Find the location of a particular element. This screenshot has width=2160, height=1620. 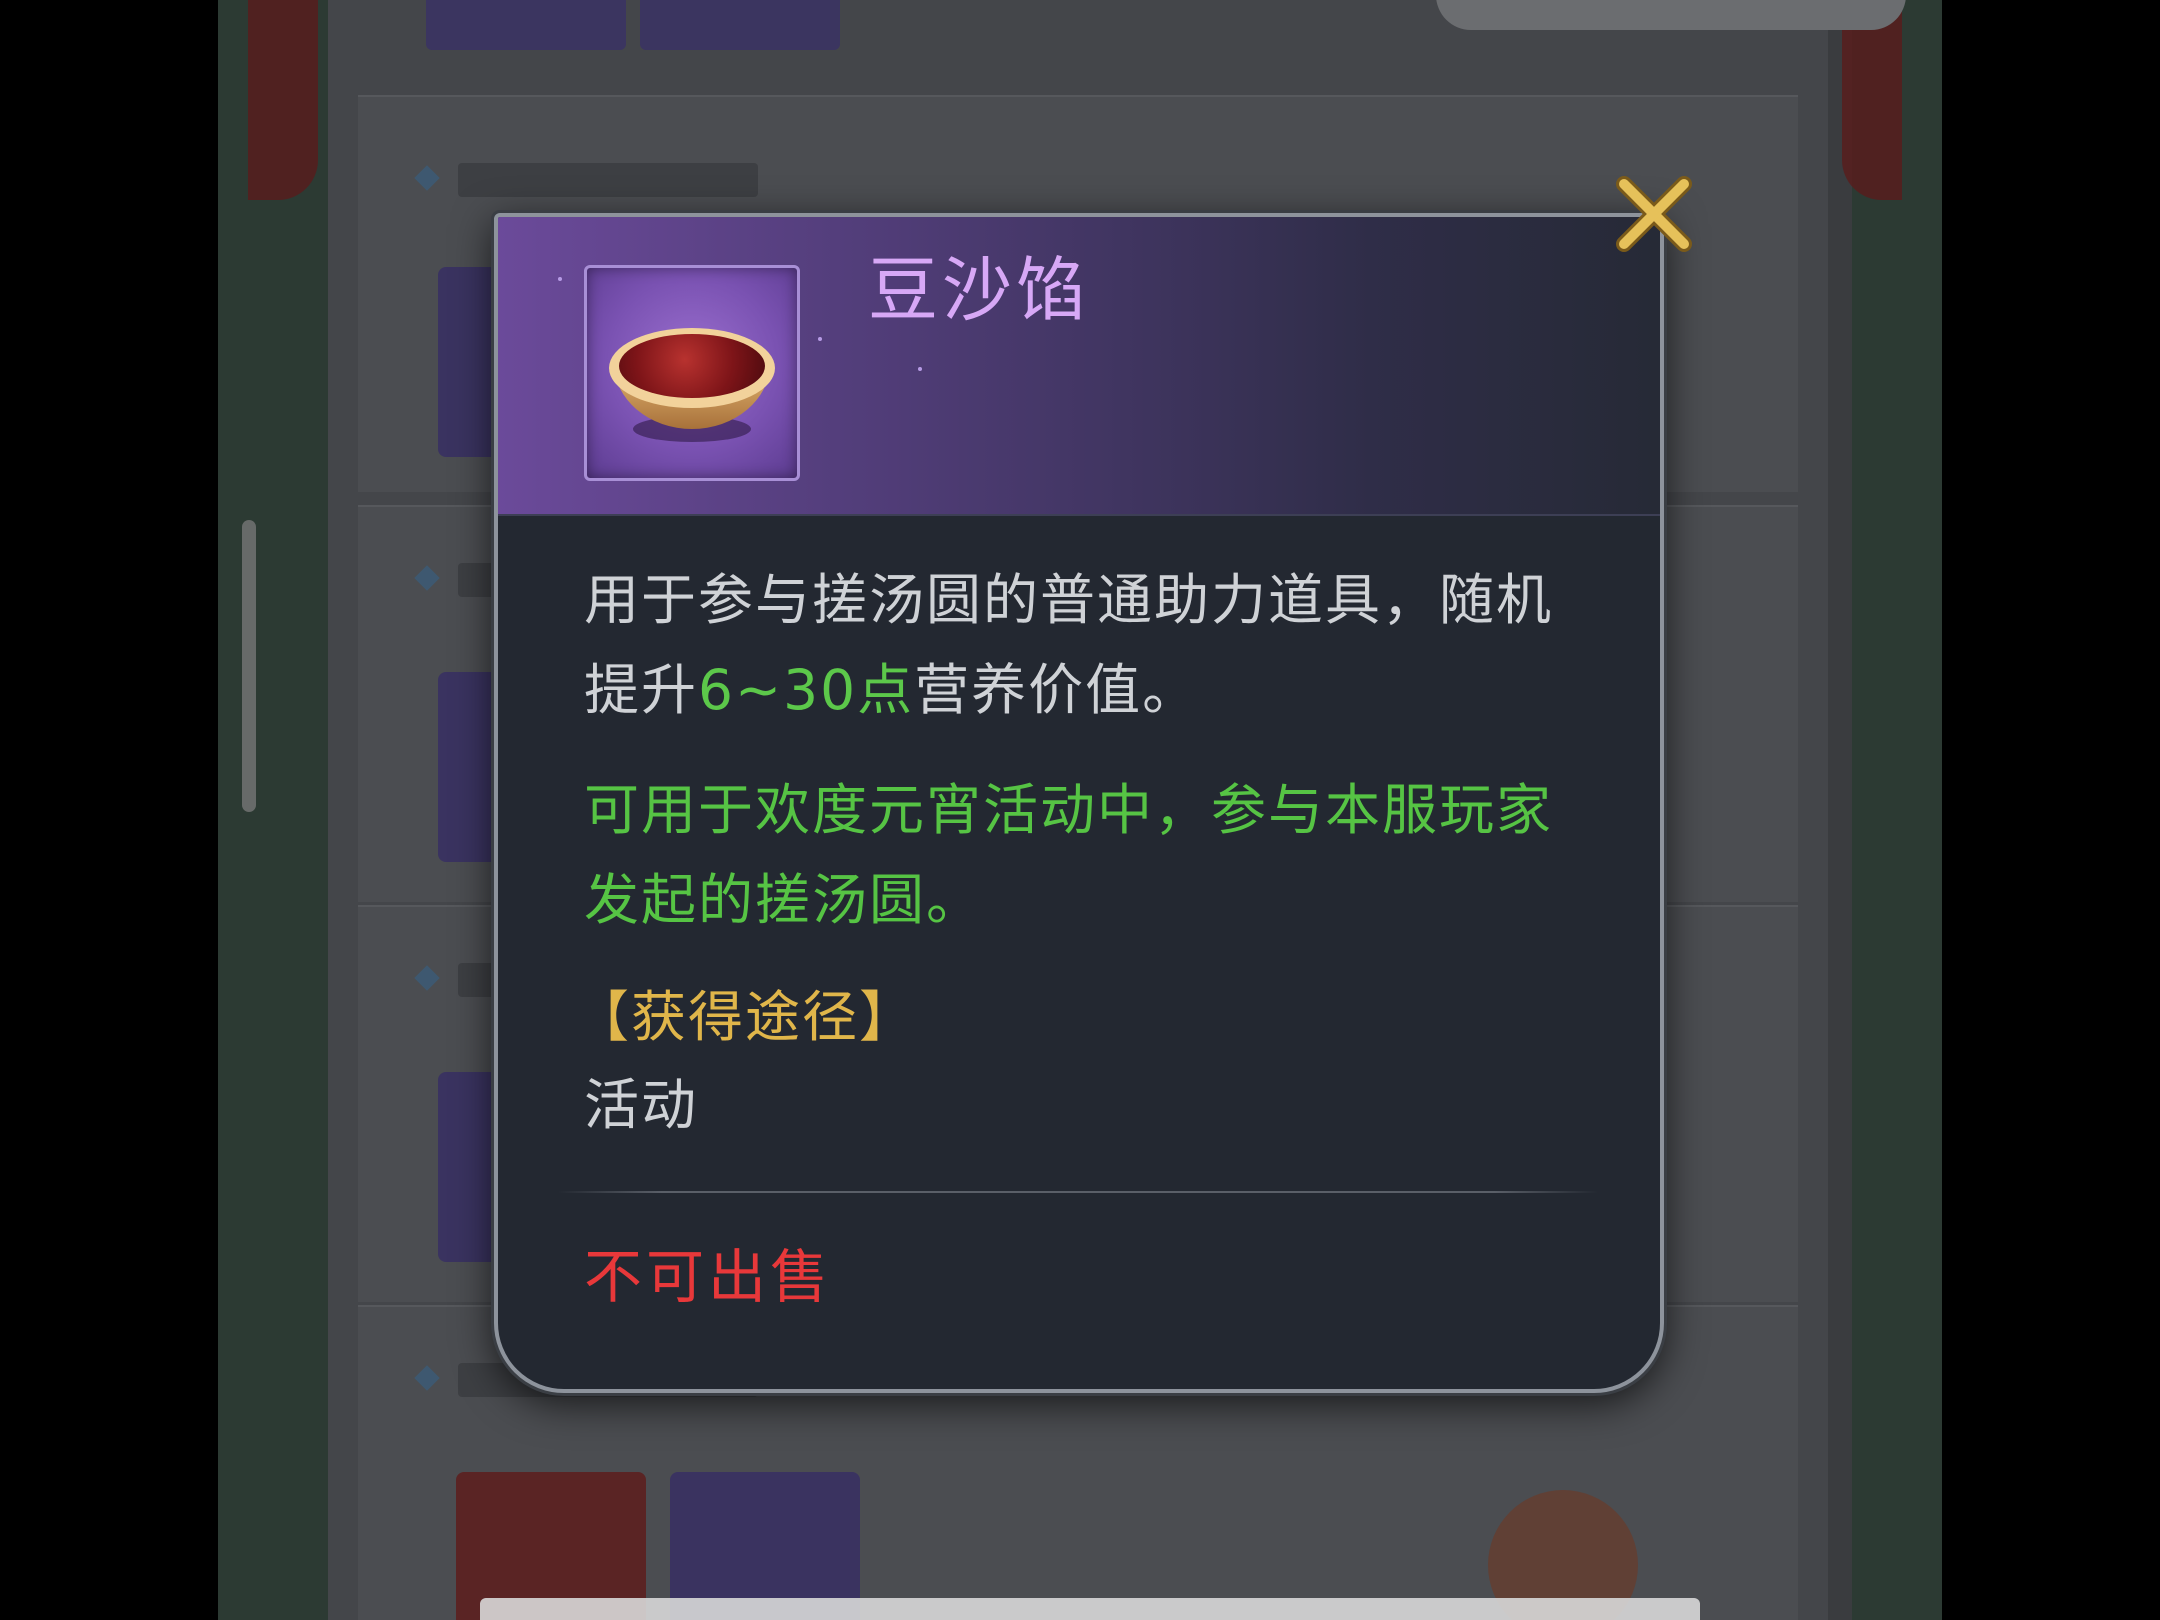

source-value: 活动 is located at coordinates (641, 1105).